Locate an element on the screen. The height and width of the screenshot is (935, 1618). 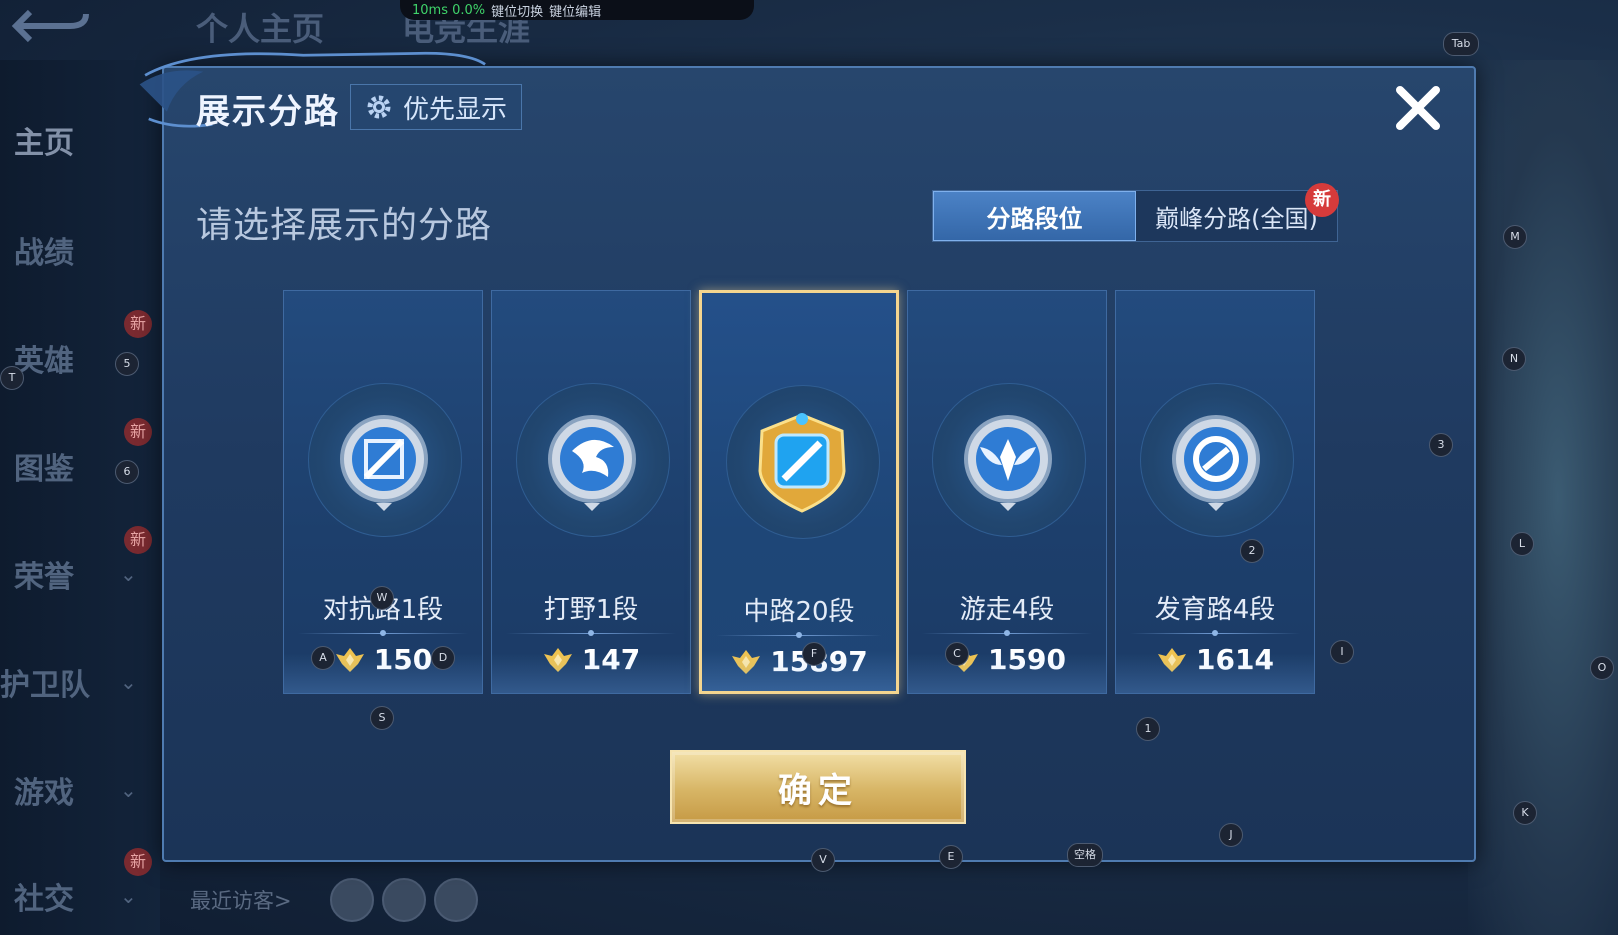
close-button is located at coordinates (1418, 108).